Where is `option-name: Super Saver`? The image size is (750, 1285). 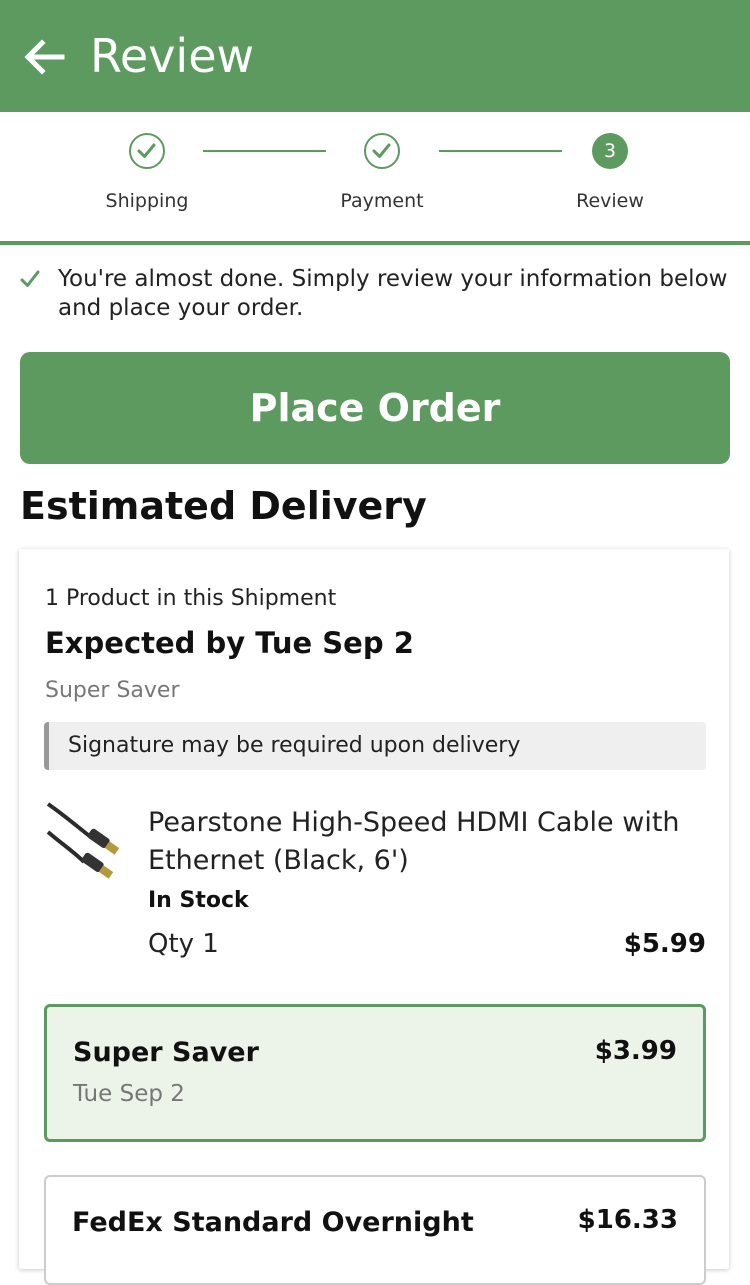 option-name: Super Saver is located at coordinates (166, 1052).